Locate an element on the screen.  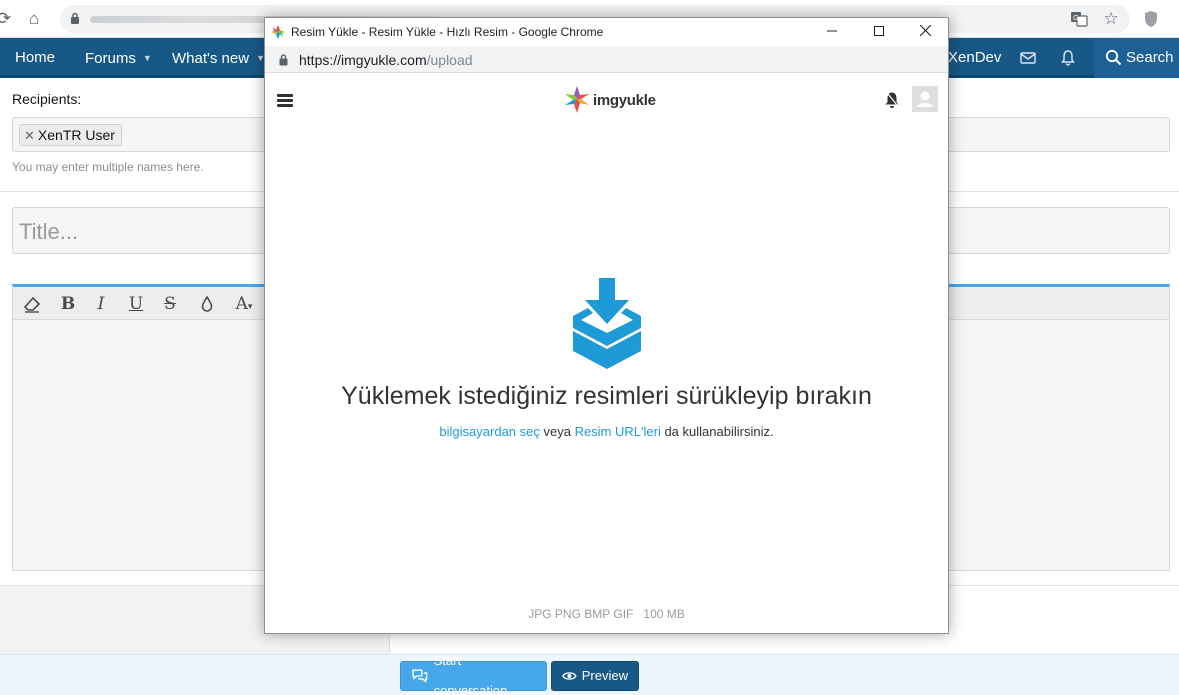
minimize-button is located at coordinates (832, 32).